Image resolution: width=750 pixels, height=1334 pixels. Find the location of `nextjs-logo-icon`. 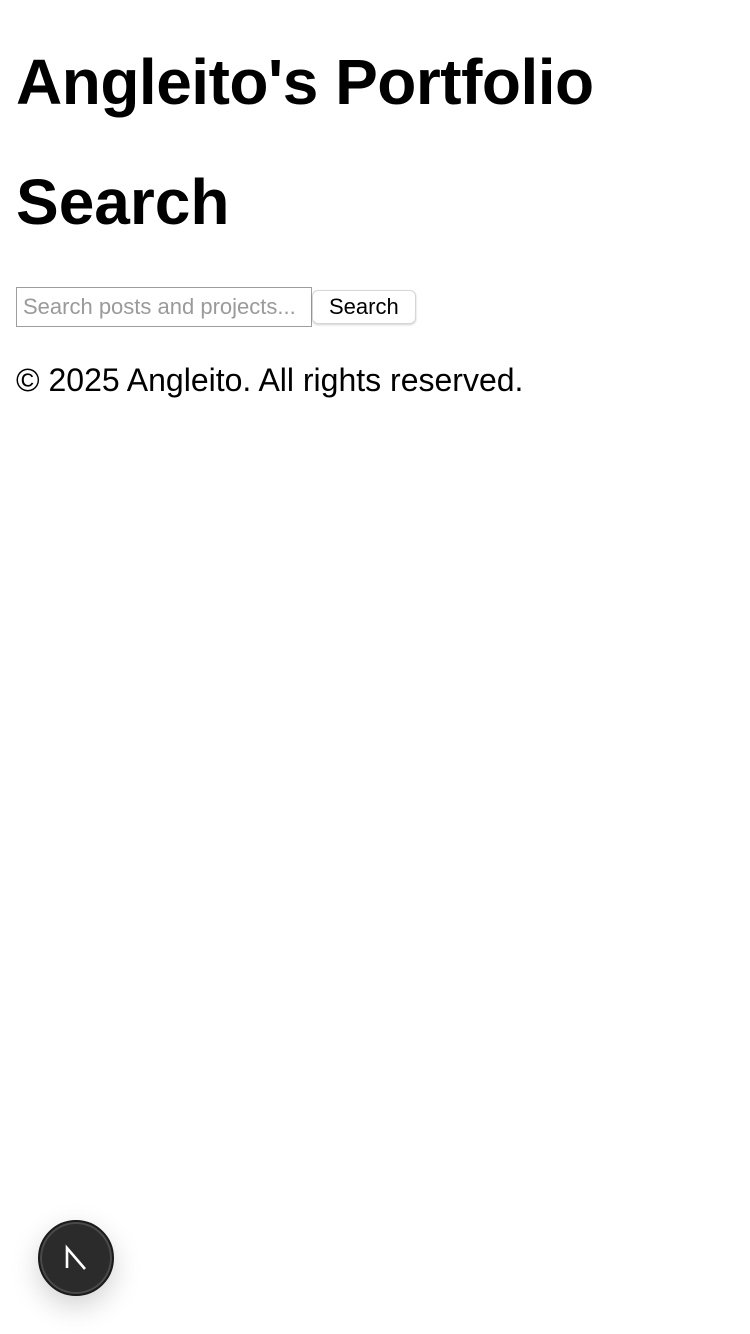

nextjs-logo-icon is located at coordinates (75, 1257).